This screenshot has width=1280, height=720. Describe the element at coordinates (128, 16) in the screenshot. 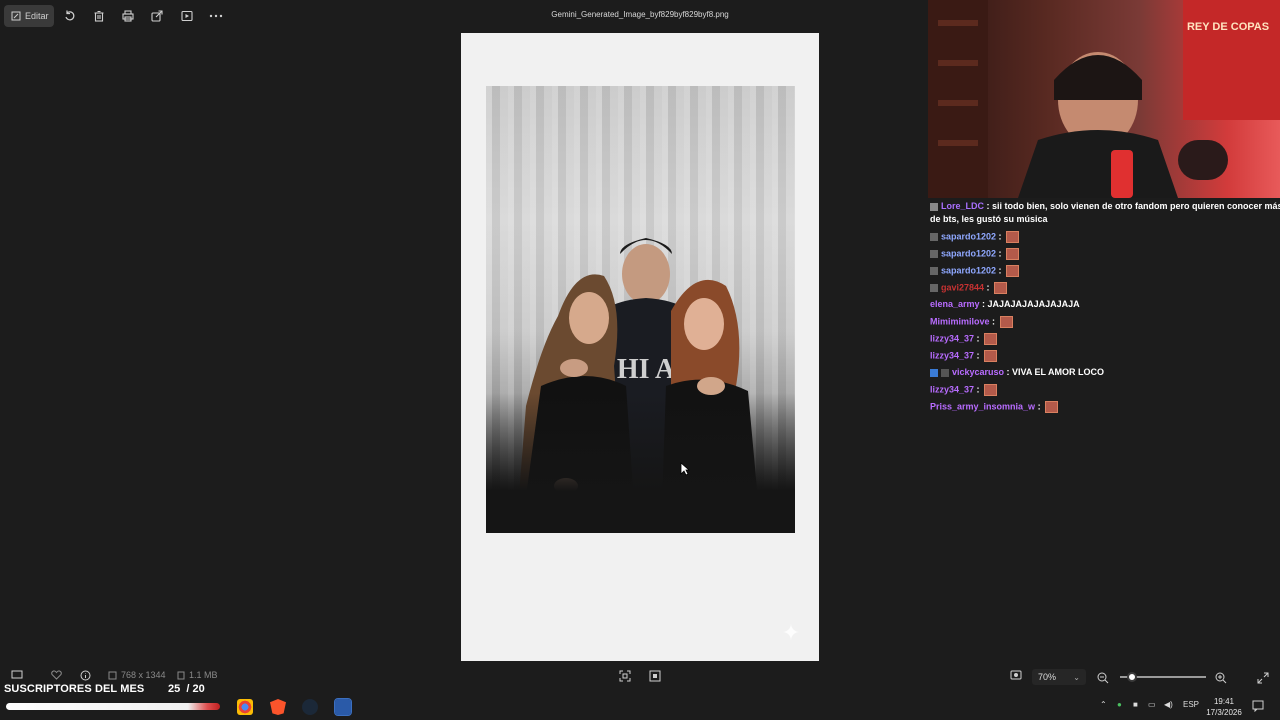

I see `print-icon` at that location.